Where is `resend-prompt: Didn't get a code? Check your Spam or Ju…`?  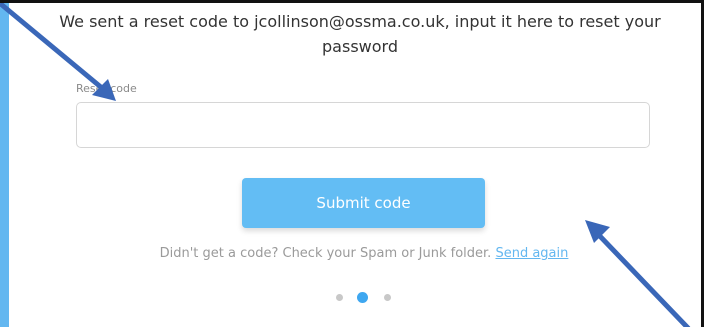 resend-prompt: Didn't get a code? Check your Spam or Ju… is located at coordinates (325, 253).